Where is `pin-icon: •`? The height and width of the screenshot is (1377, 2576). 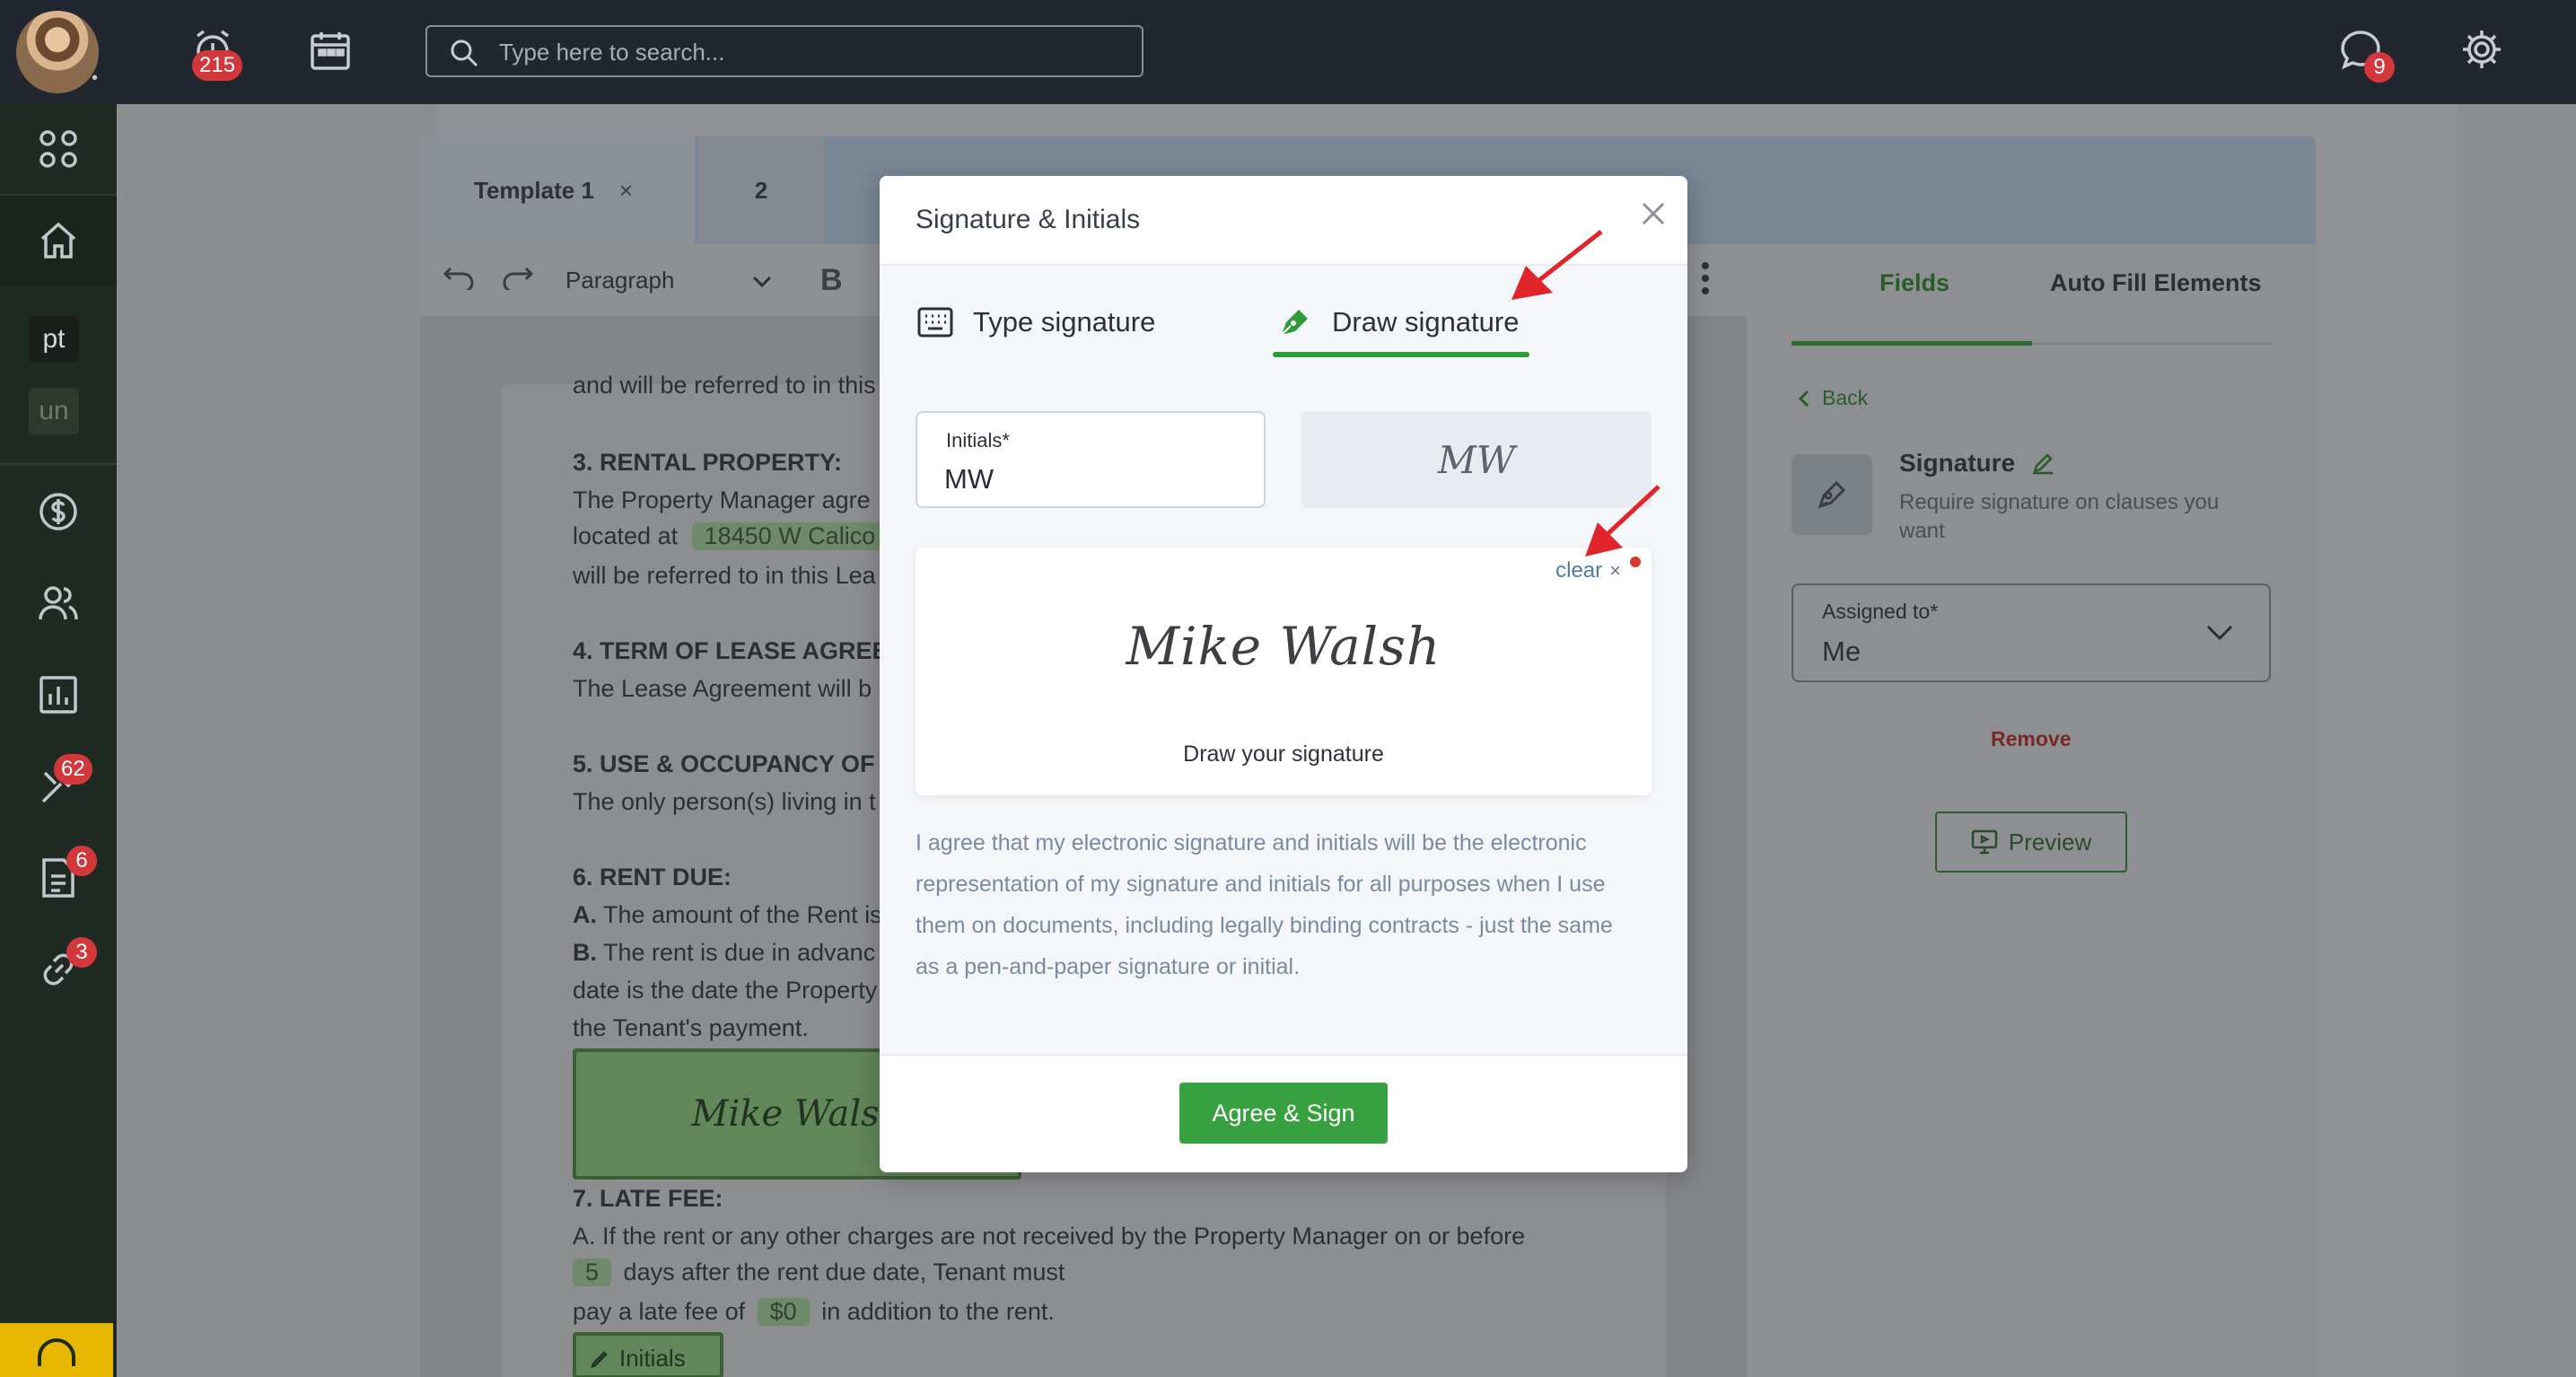 pin-icon: • is located at coordinates (95, 78).